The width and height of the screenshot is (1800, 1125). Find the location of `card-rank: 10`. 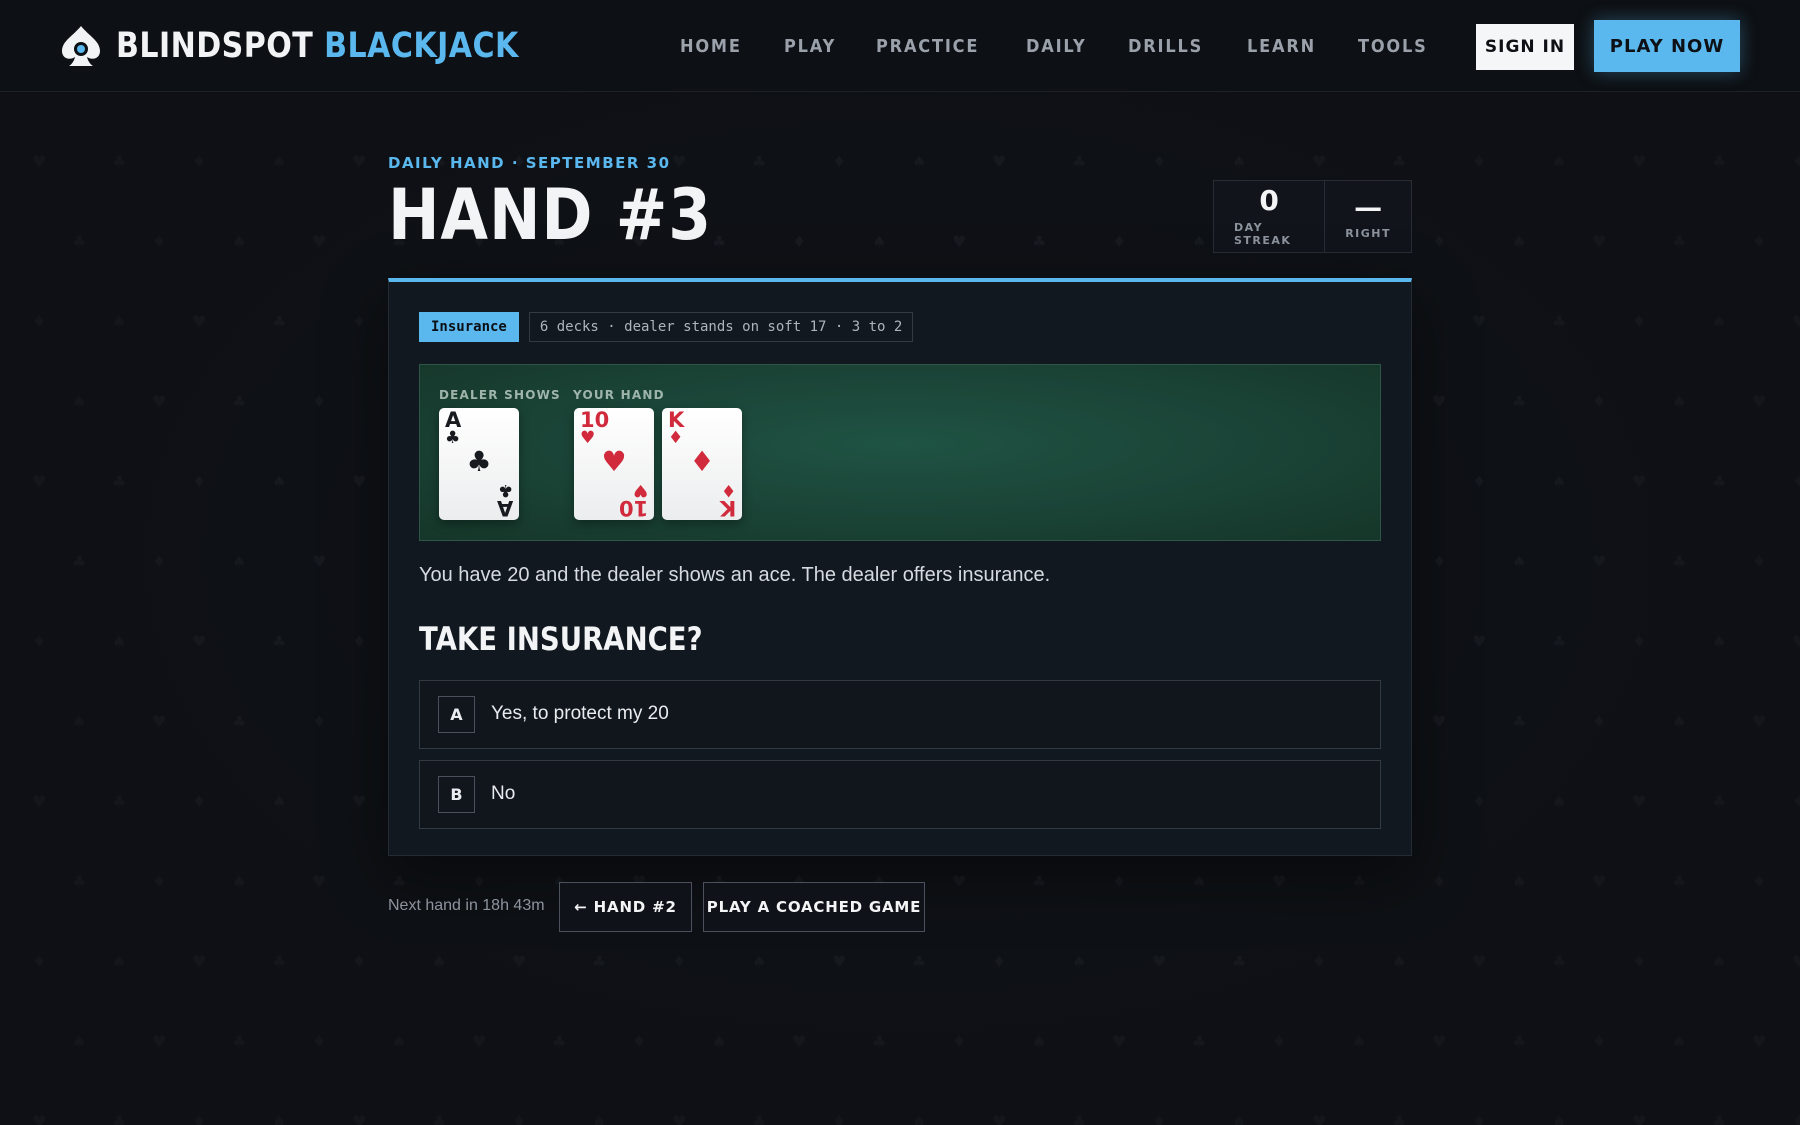

card-rank: 10 is located at coordinates (633, 508).